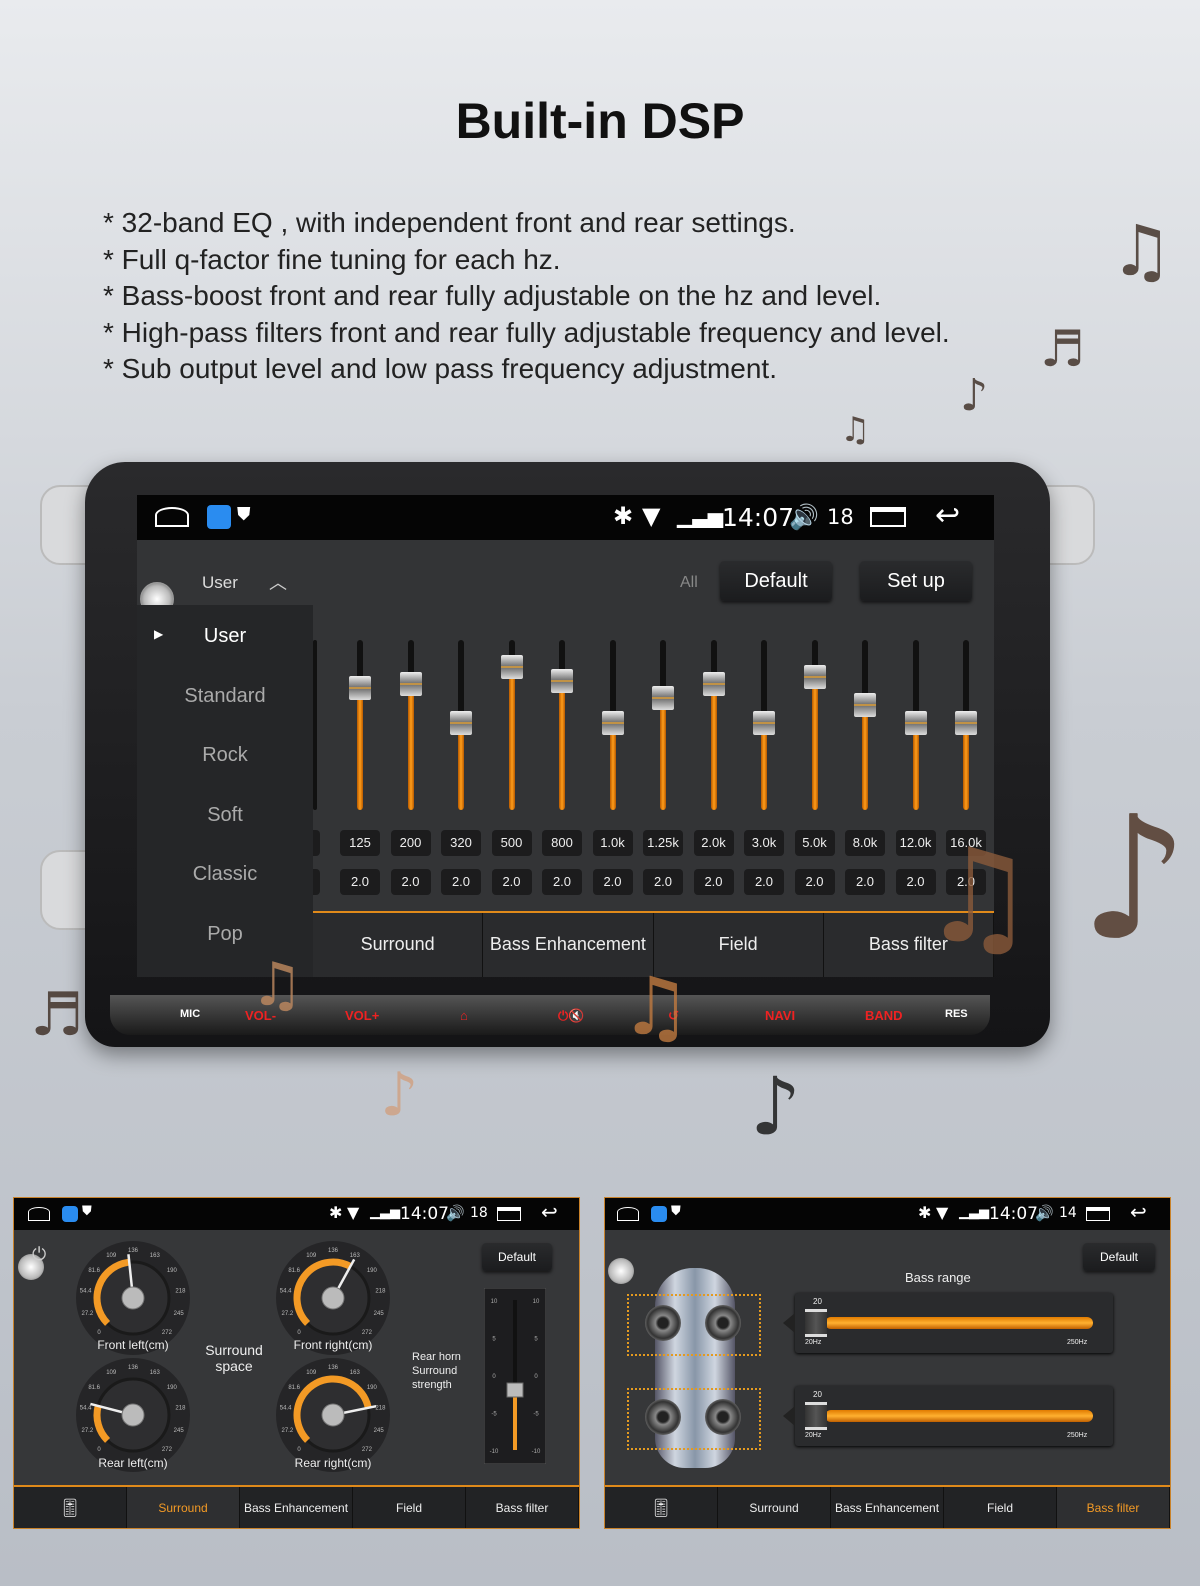 The height and width of the screenshot is (1586, 1200). What do you see at coordinates (571, 1016) in the screenshot?
I see `power-mute-button: ⏻🔇` at bounding box center [571, 1016].